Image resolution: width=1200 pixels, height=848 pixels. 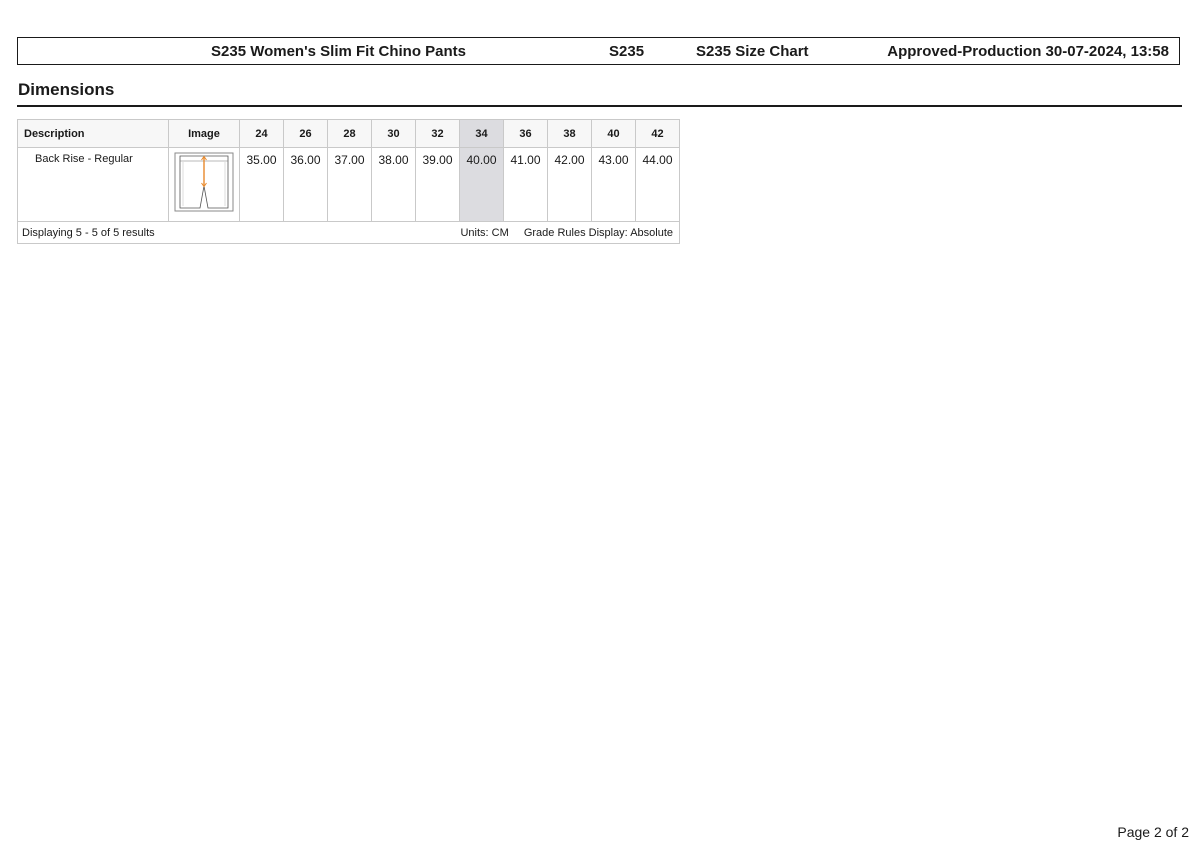 I want to click on product-name: S235 Women's Slim Fit Chino Pants, so click(x=339, y=51).